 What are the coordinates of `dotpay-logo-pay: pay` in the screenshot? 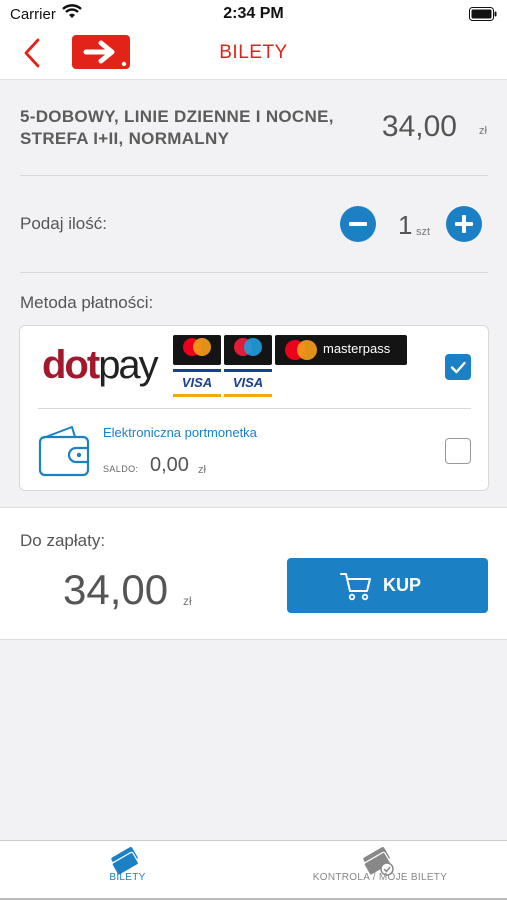 It's located at (128, 365).